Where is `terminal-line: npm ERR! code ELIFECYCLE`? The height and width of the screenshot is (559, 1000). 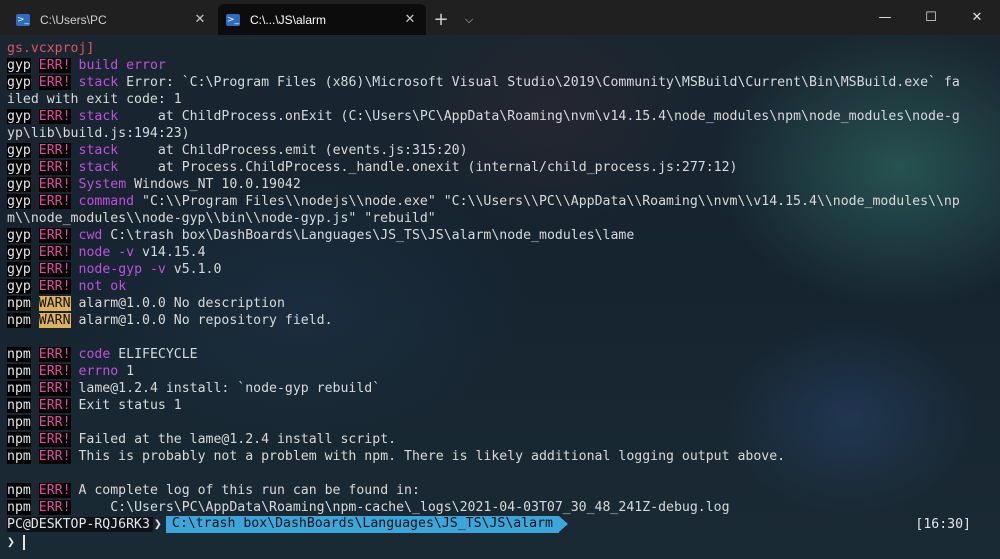 terminal-line: npm ERR! code ELIFECYCLE is located at coordinates (502, 354).